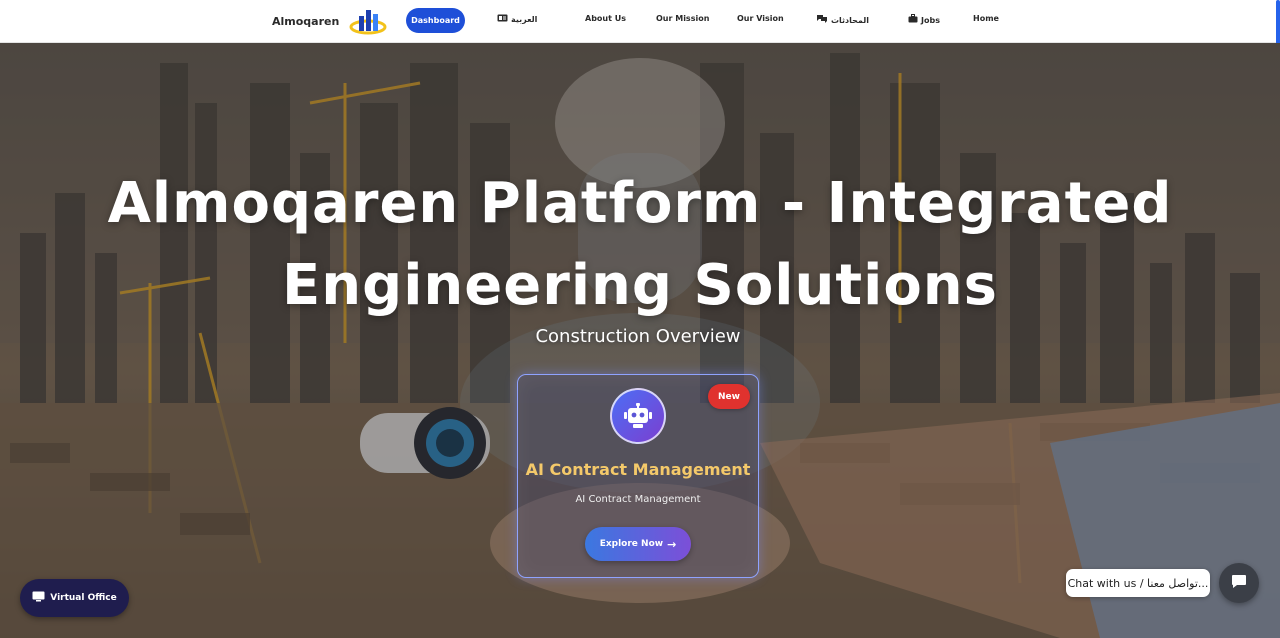  What do you see at coordinates (638, 336) in the screenshot?
I see `hero-subtitle: Construction Overview` at bounding box center [638, 336].